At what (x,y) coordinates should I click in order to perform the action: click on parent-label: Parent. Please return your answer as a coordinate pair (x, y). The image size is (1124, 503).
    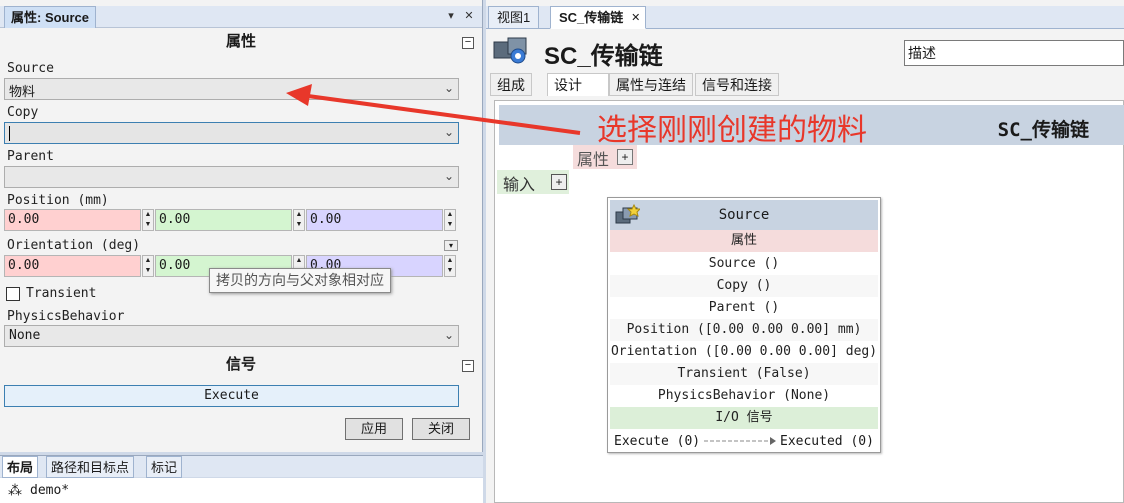
    Looking at the image, I should click on (30, 156).